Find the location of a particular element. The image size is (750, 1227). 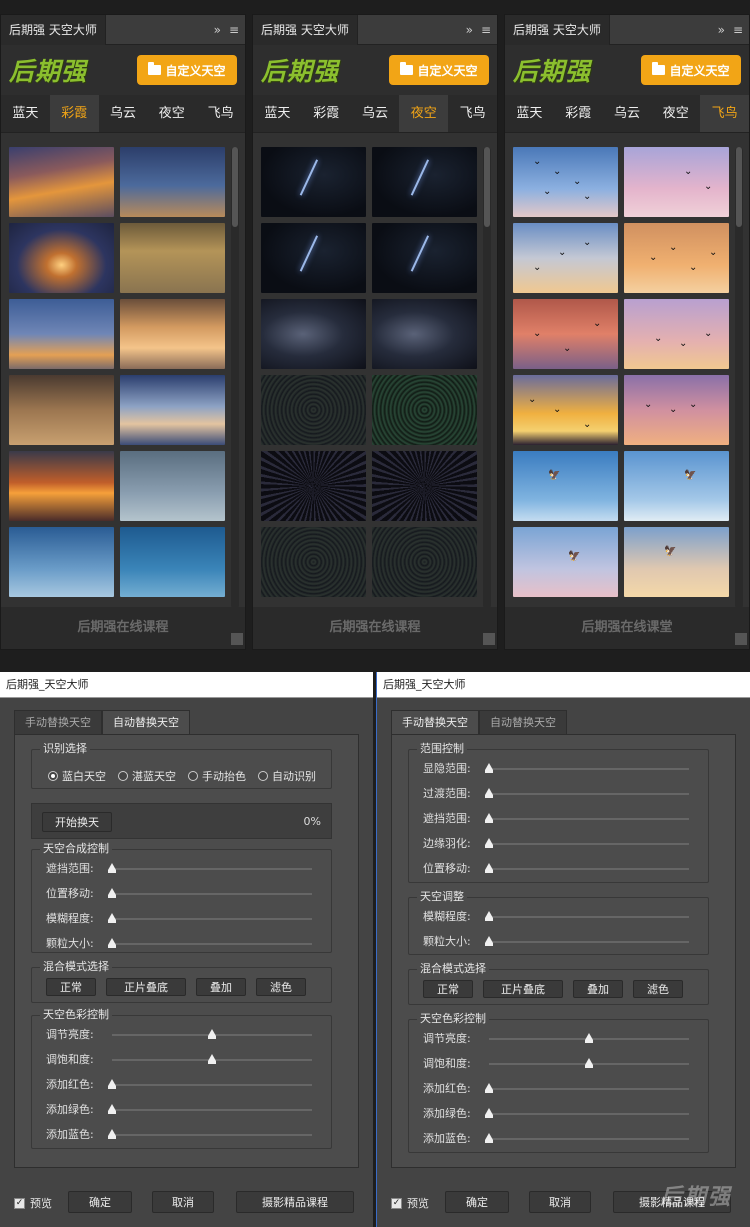

tab-manual-replace: 手动替换天空 is located at coordinates (58, 722).